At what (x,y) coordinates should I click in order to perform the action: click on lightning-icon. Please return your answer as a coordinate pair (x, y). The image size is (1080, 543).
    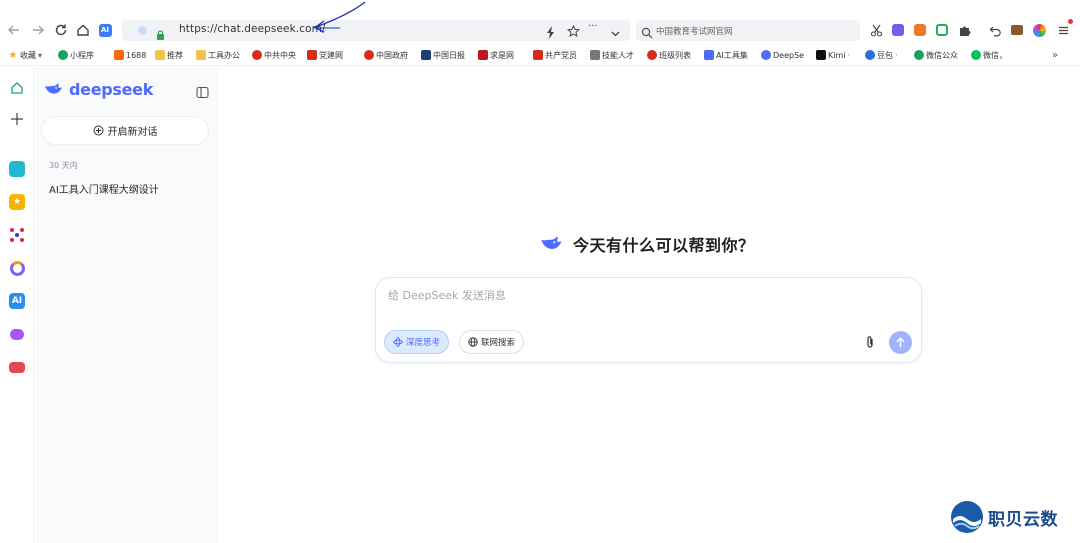
    Looking at the image, I should click on (551, 33).